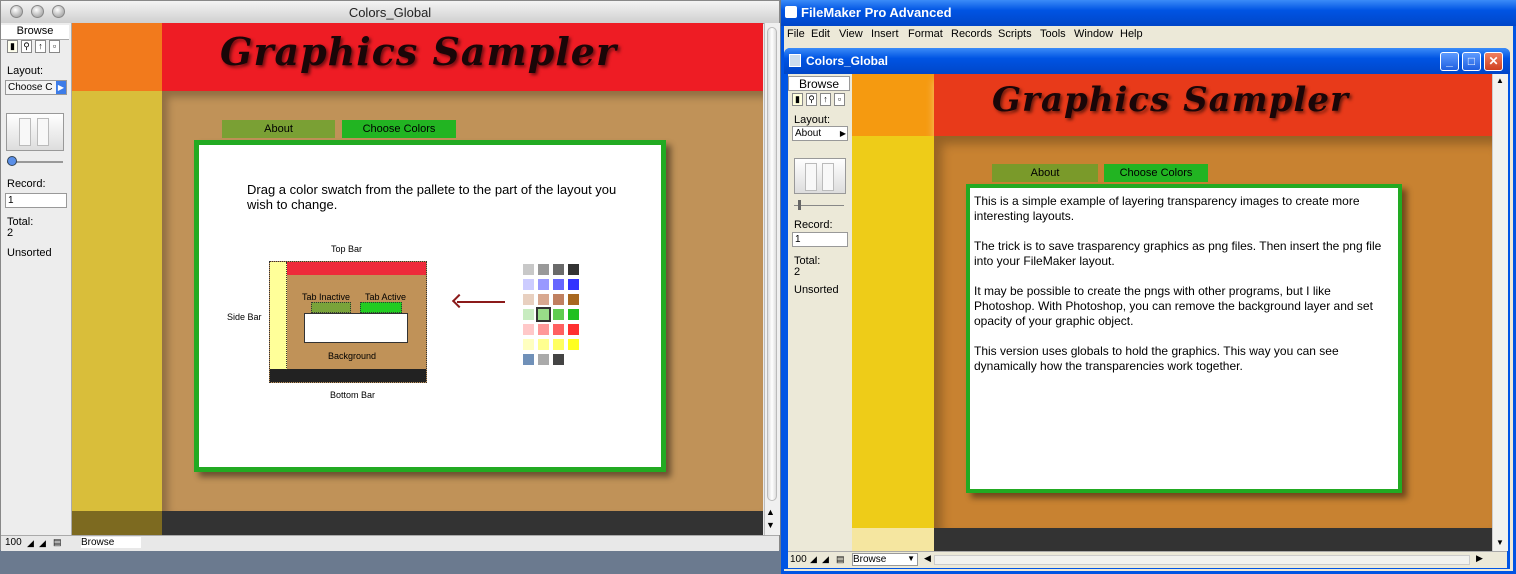  Describe the element at coordinates (851, 34) in the screenshot. I see `menu-view: View` at that location.